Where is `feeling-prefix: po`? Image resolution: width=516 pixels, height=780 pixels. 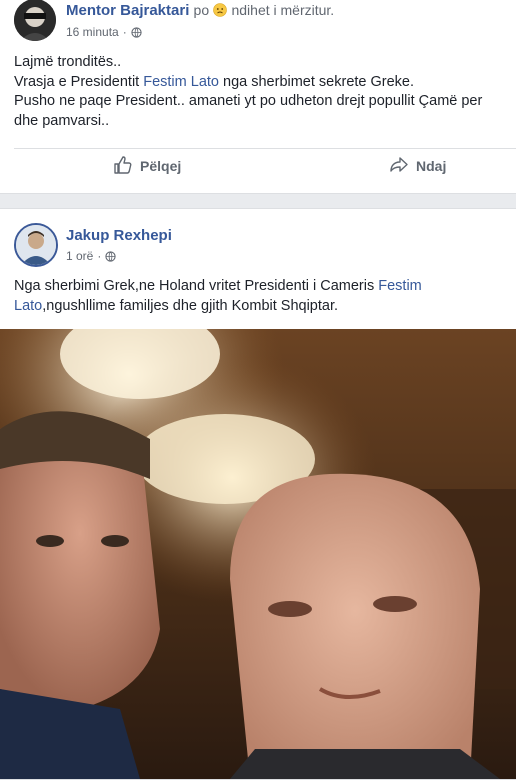 feeling-prefix: po is located at coordinates (201, 10).